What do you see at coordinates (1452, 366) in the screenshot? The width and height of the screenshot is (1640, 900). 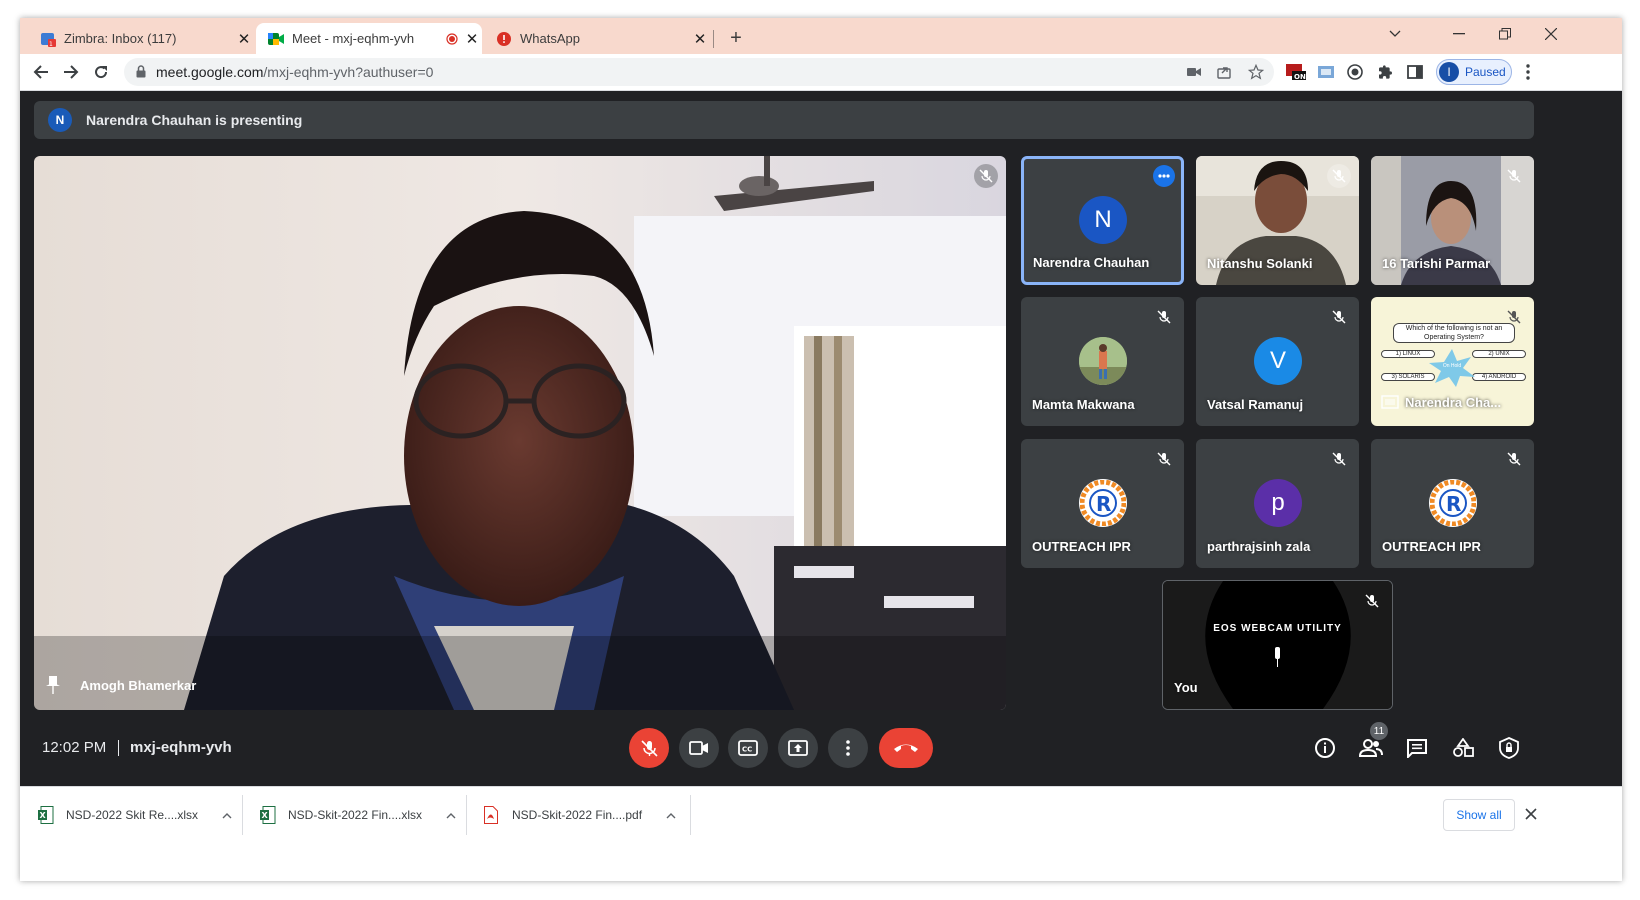 I see `slide-center-text: On Hold` at bounding box center [1452, 366].